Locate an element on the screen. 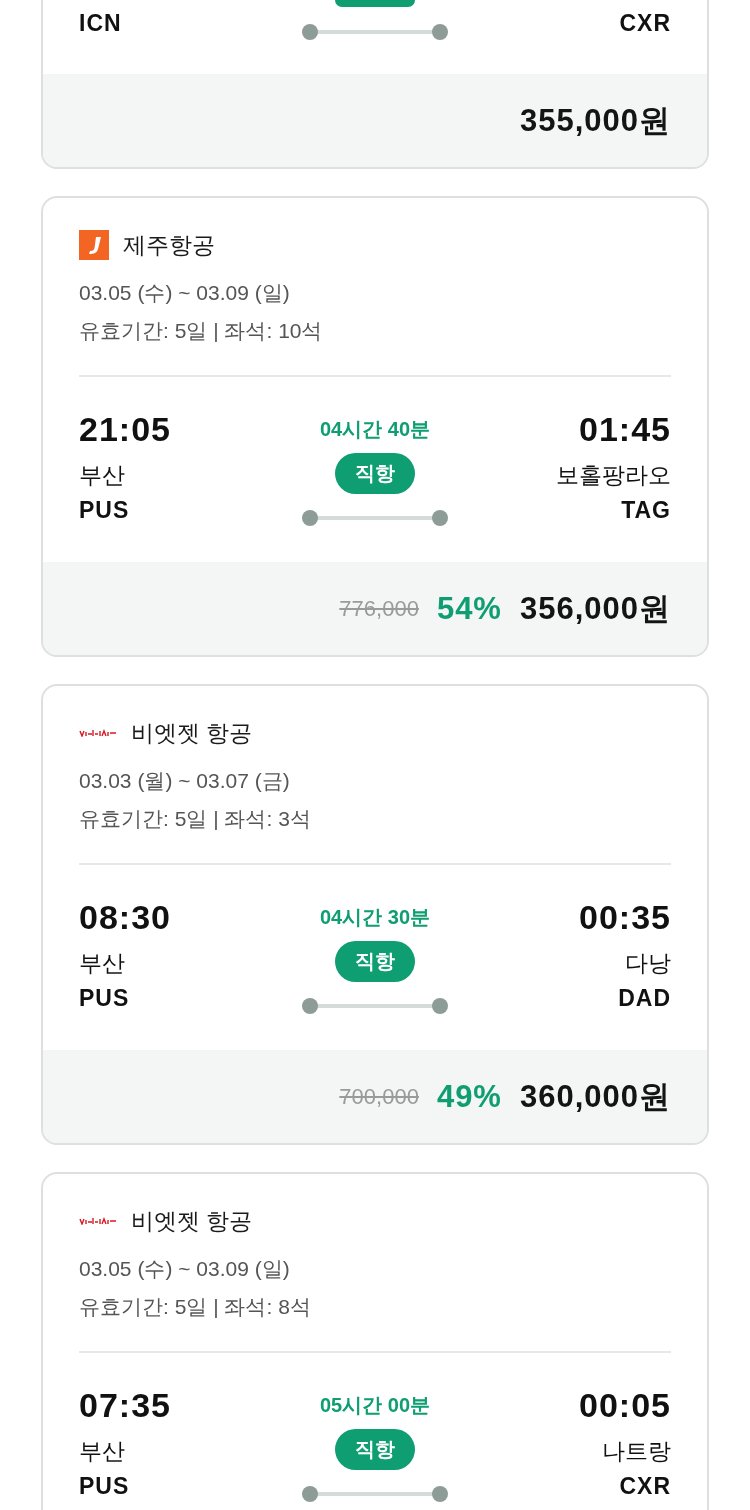 This screenshot has height=1510, width=750. arrival-time: 00:35 is located at coordinates (625, 917).